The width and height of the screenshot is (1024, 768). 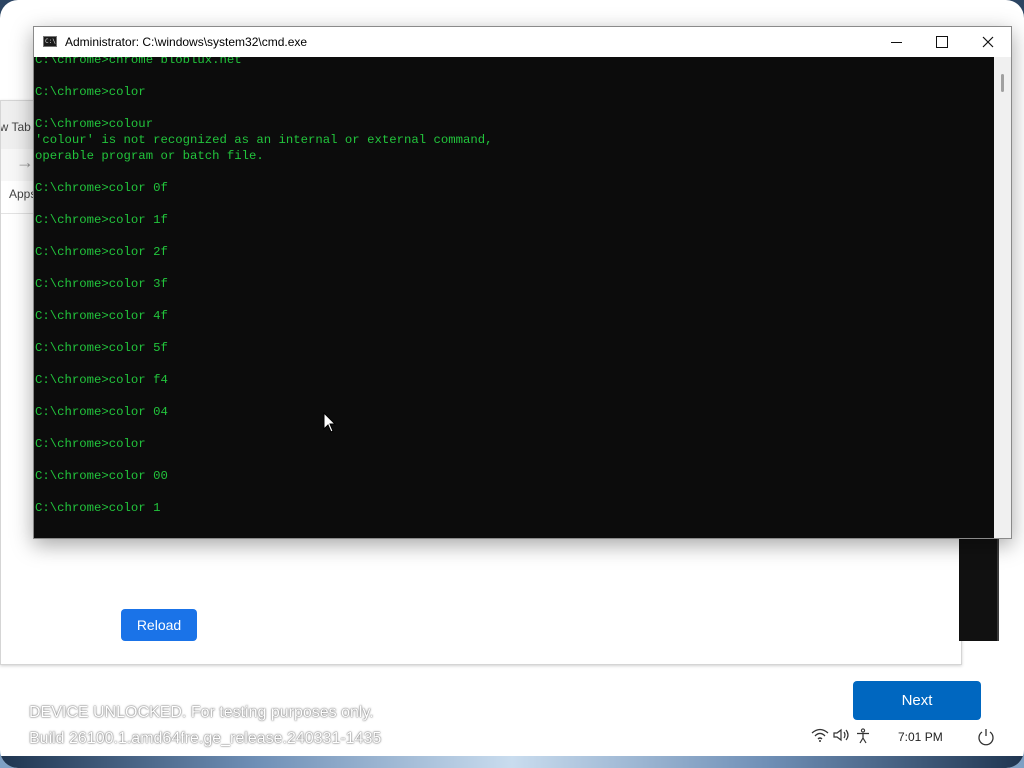 What do you see at coordinates (138, 62) in the screenshot?
I see `console-line: C:\chrome>chrome bloblux.net` at bounding box center [138, 62].